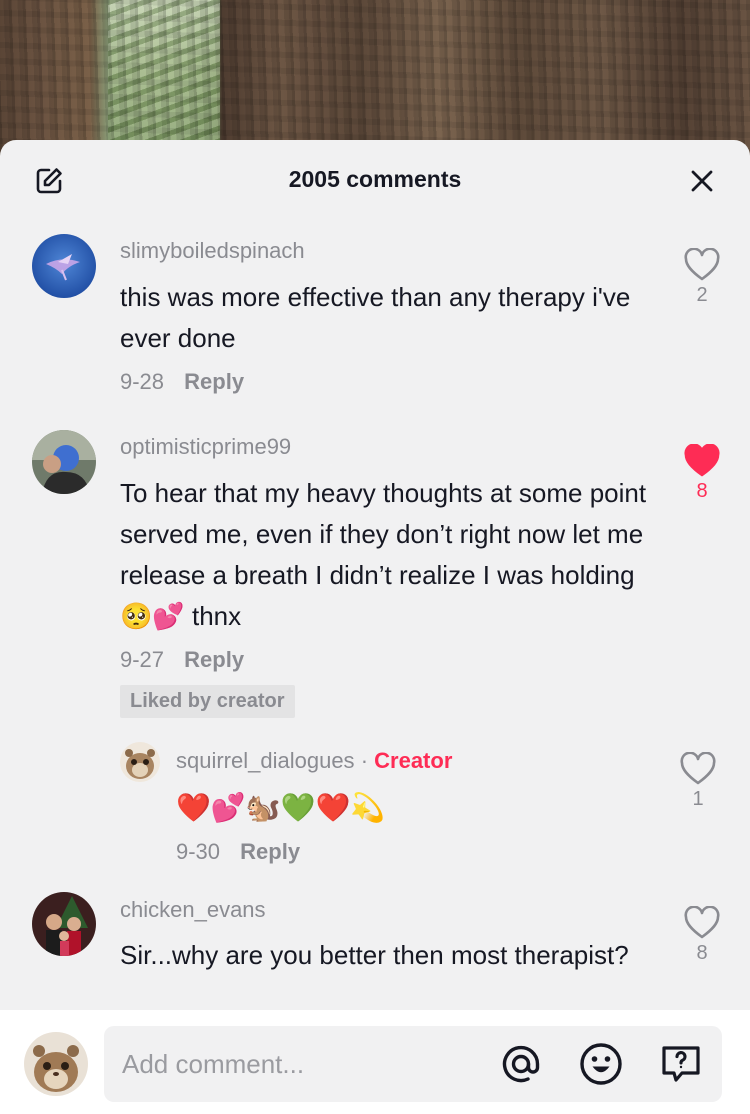 The height and width of the screenshot is (1114, 750). I want to click on close-icon, so click(702, 181).